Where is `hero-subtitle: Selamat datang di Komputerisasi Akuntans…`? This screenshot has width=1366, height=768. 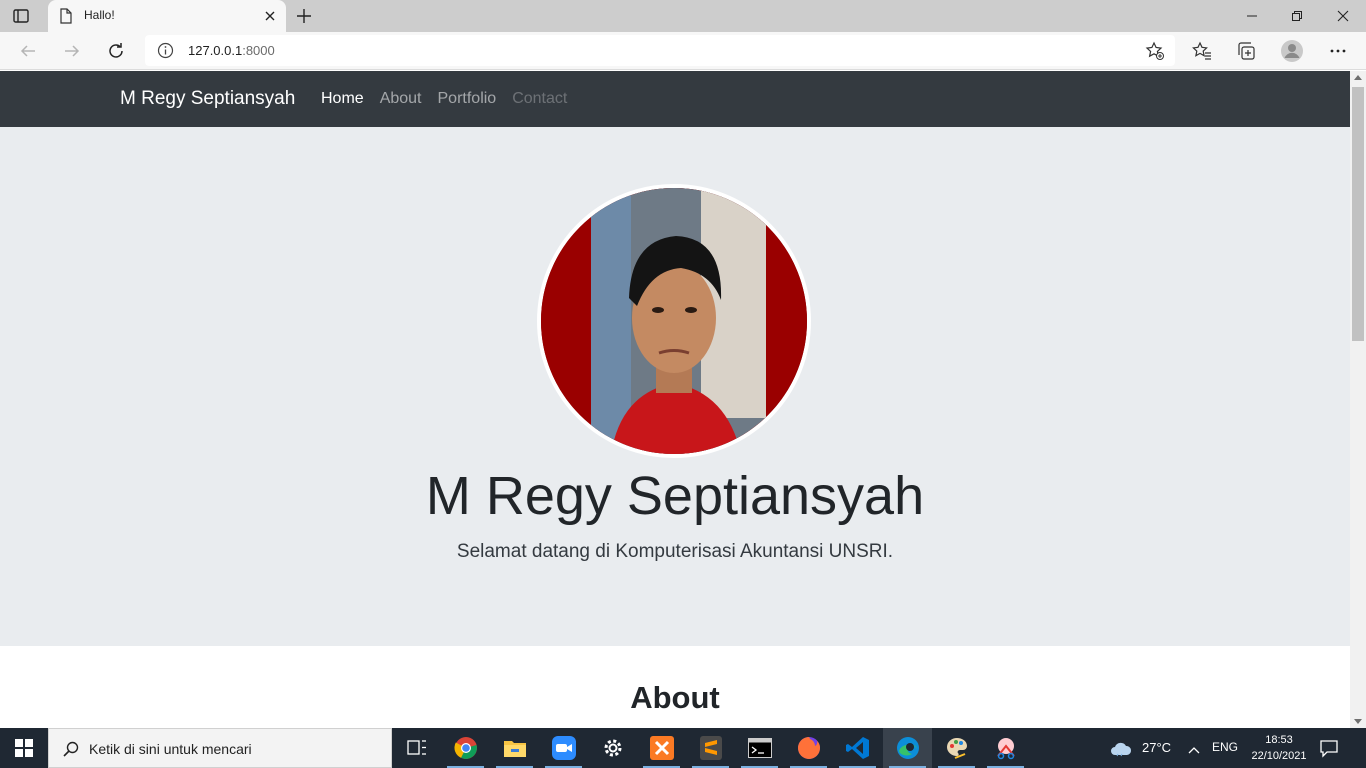
hero-subtitle: Selamat datang di Komputerisasi Akuntans… is located at coordinates (675, 551).